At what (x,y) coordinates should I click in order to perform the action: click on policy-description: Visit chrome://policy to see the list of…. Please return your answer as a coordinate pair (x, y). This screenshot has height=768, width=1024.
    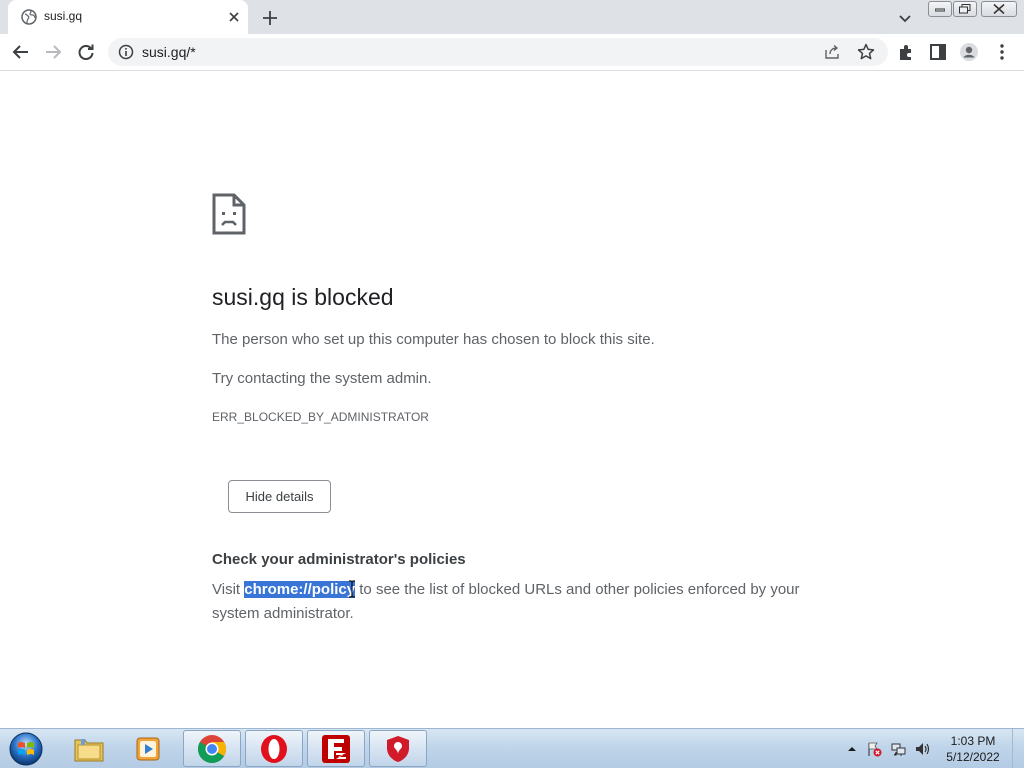
    Looking at the image, I should click on (512, 602).